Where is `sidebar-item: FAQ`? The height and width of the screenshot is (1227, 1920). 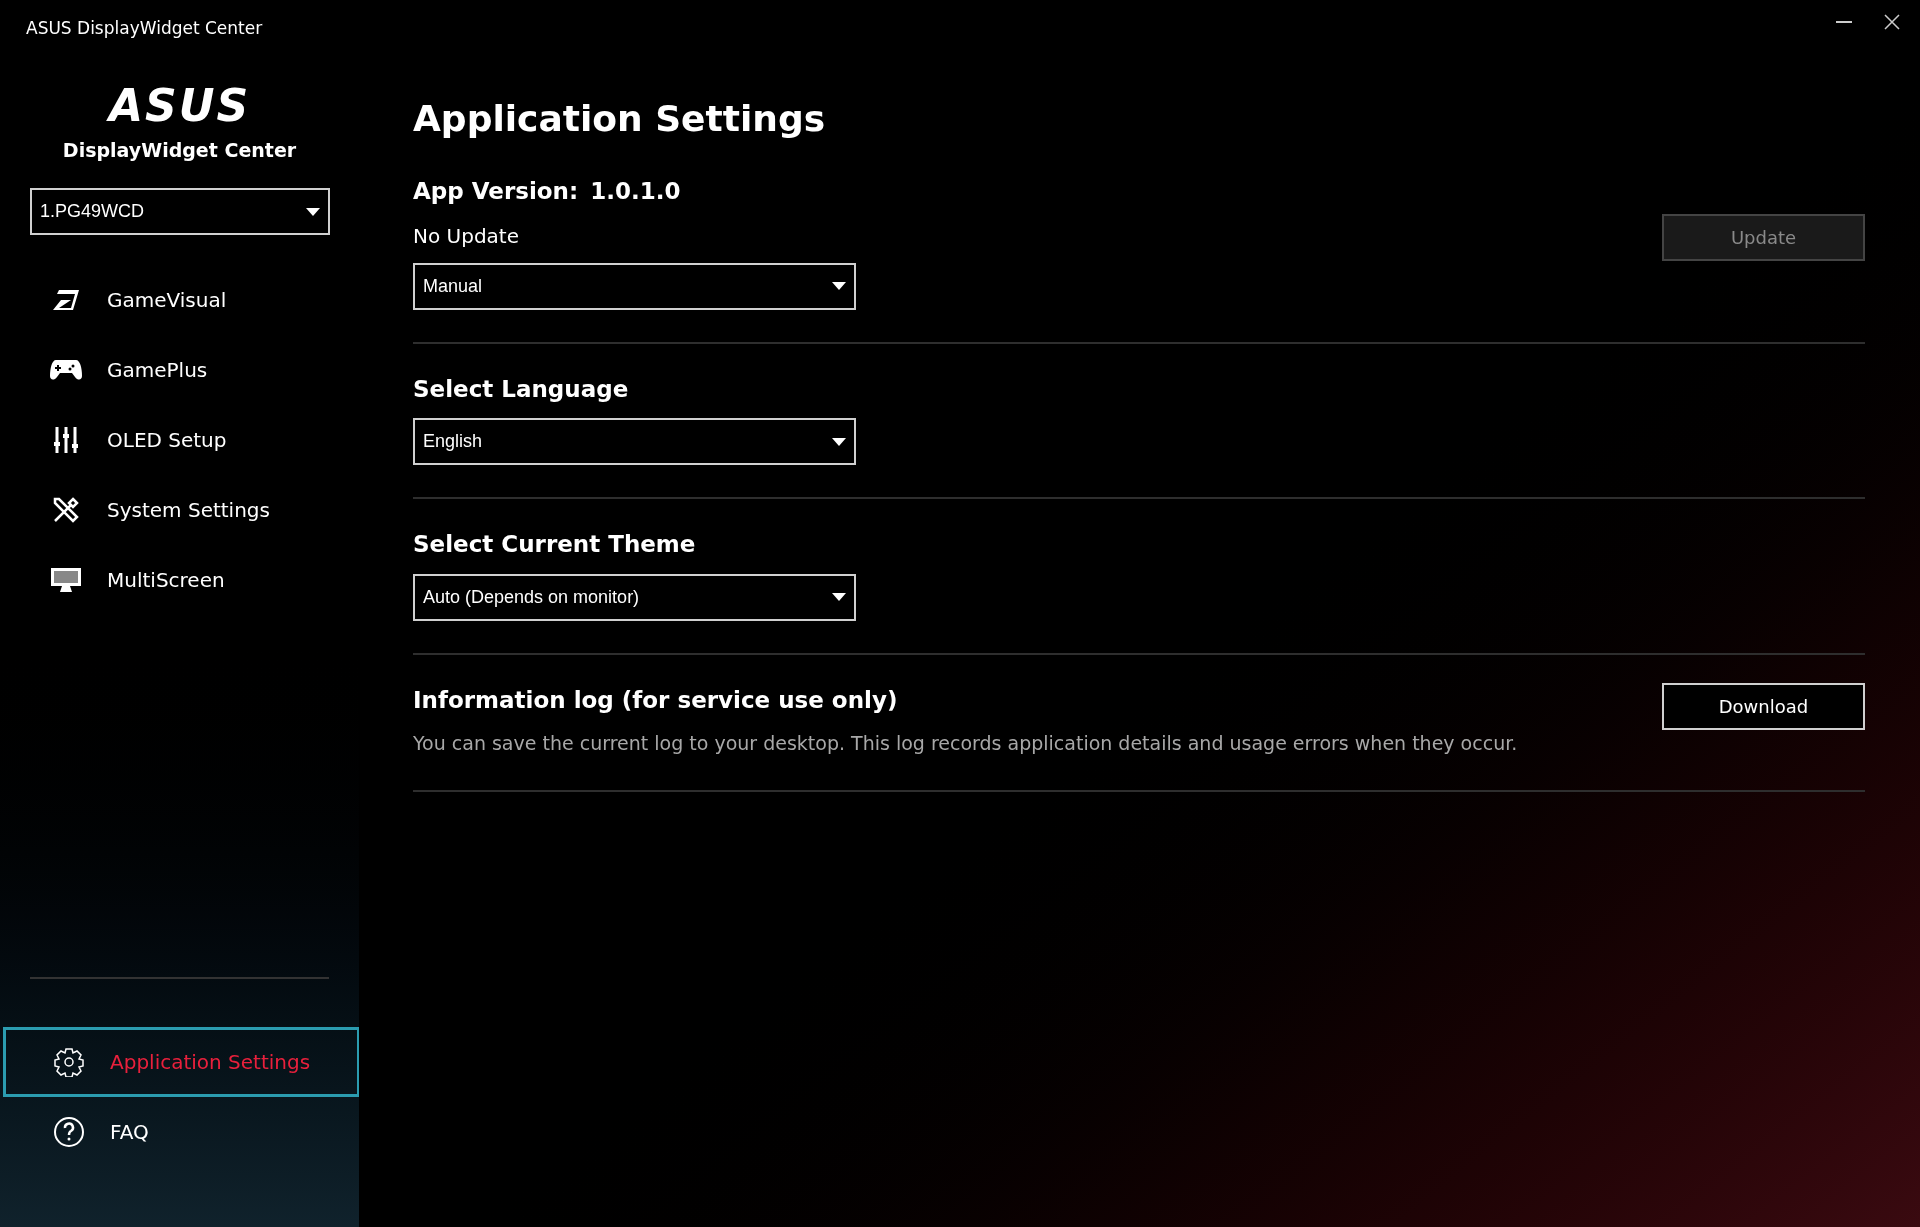 sidebar-item: FAQ is located at coordinates (181, 1132).